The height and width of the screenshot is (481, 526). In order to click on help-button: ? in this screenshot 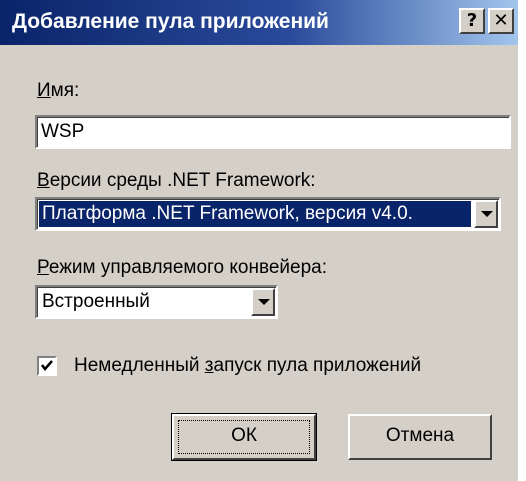, I will do `click(472, 21)`.